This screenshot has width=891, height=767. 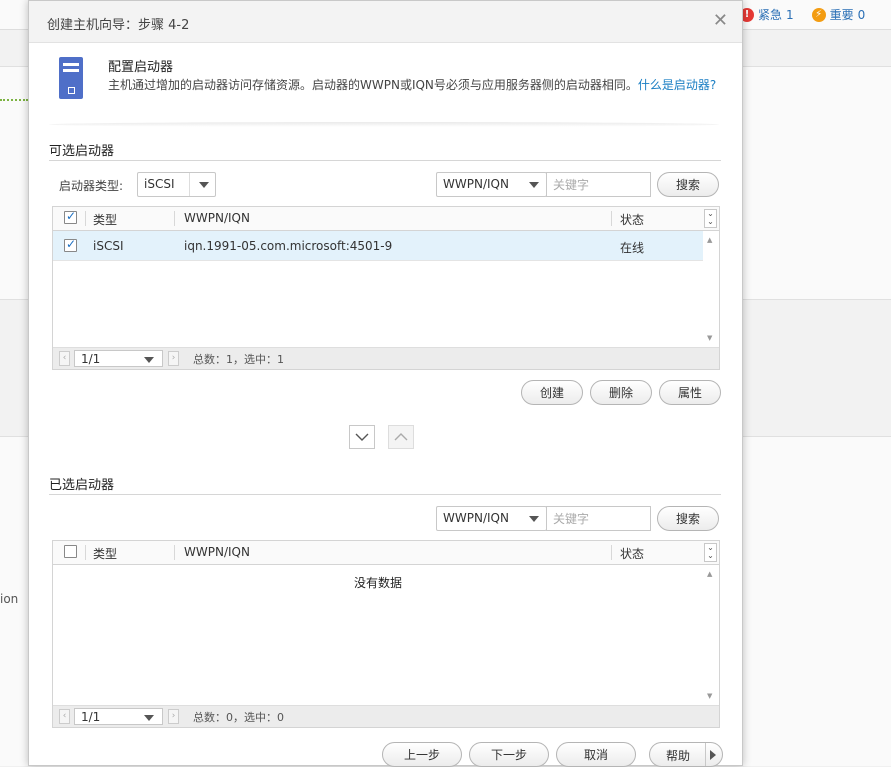 I want to click on dialog-title: 创建主机向导：步骤 4-2, so click(x=118, y=25).